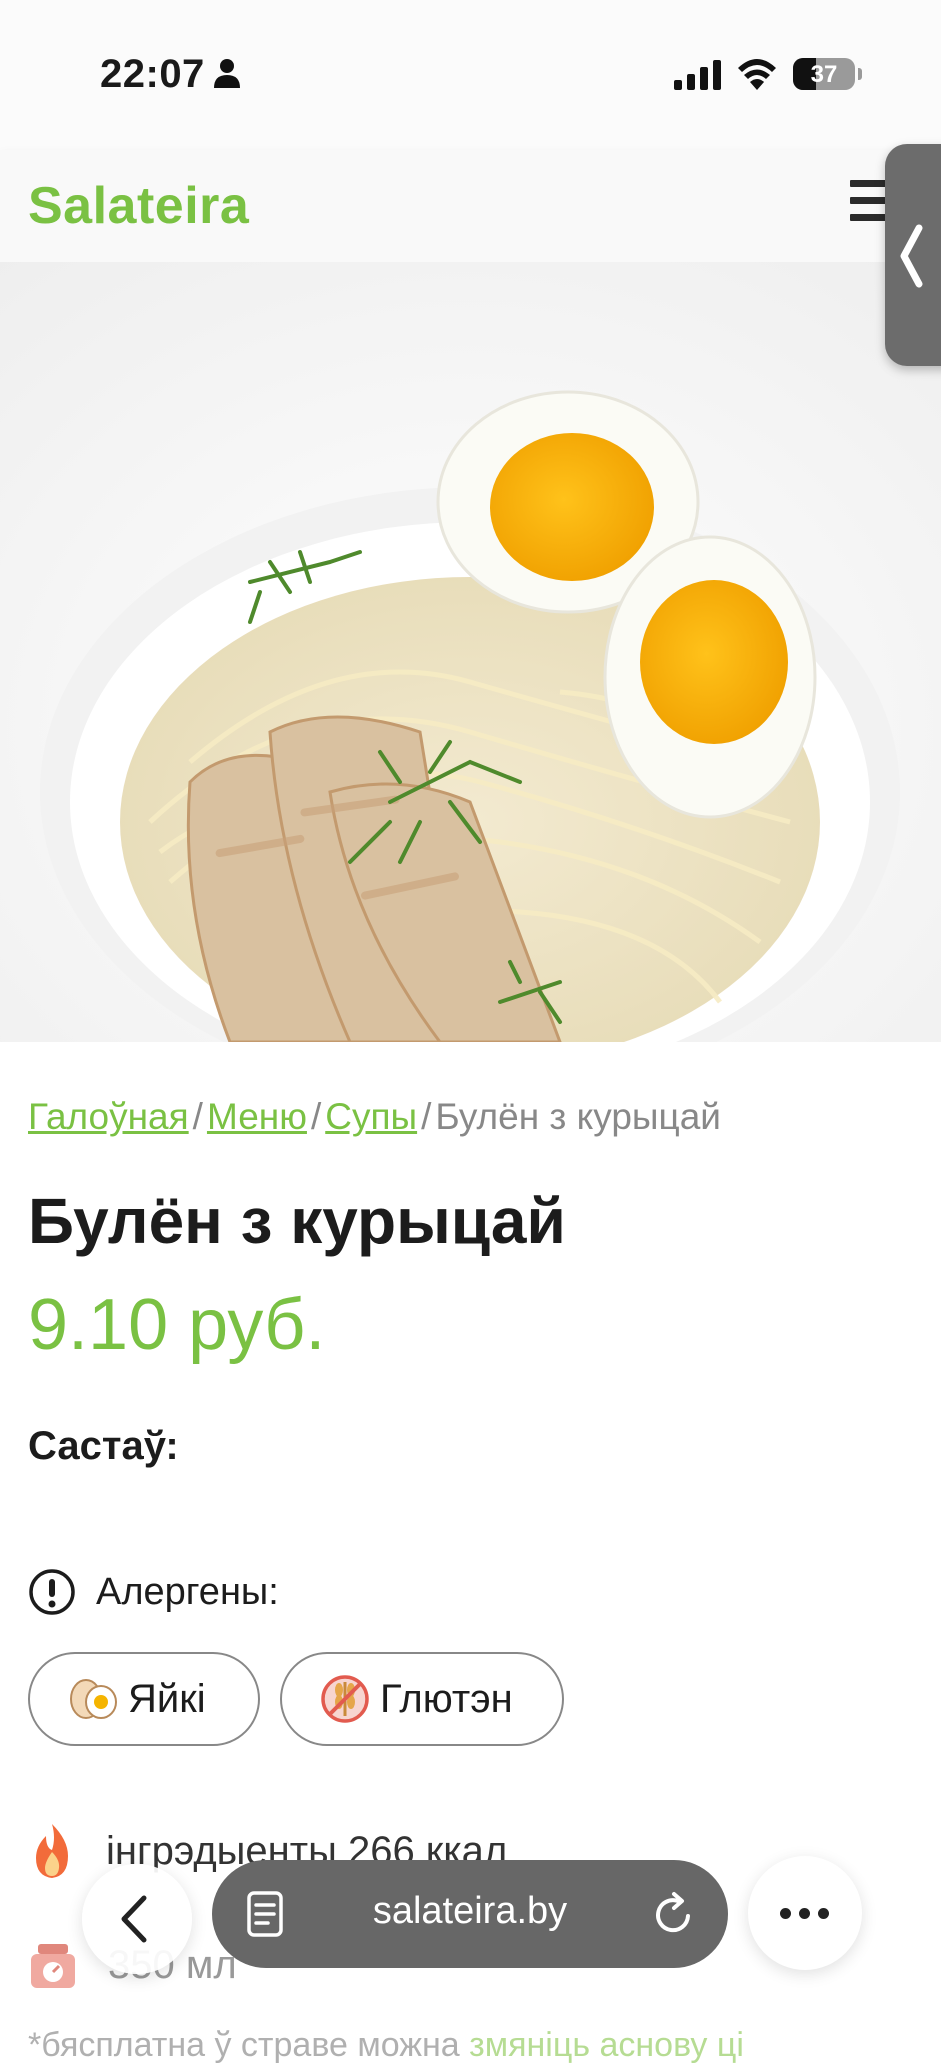  Describe the element at coordinates (470, 1911) in the screenshot. I see `url-text: salateira.by` at that location.